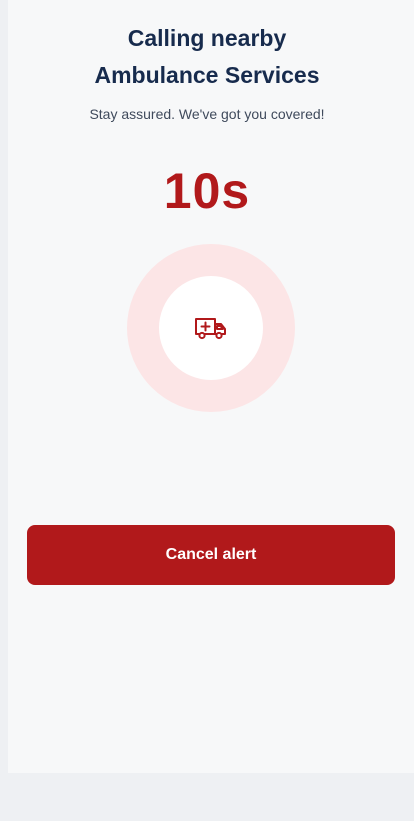  Describe the element at coordinates (211, 555) in the screenshot. I see `cancel-alert-button: Cancel alert` at that location.